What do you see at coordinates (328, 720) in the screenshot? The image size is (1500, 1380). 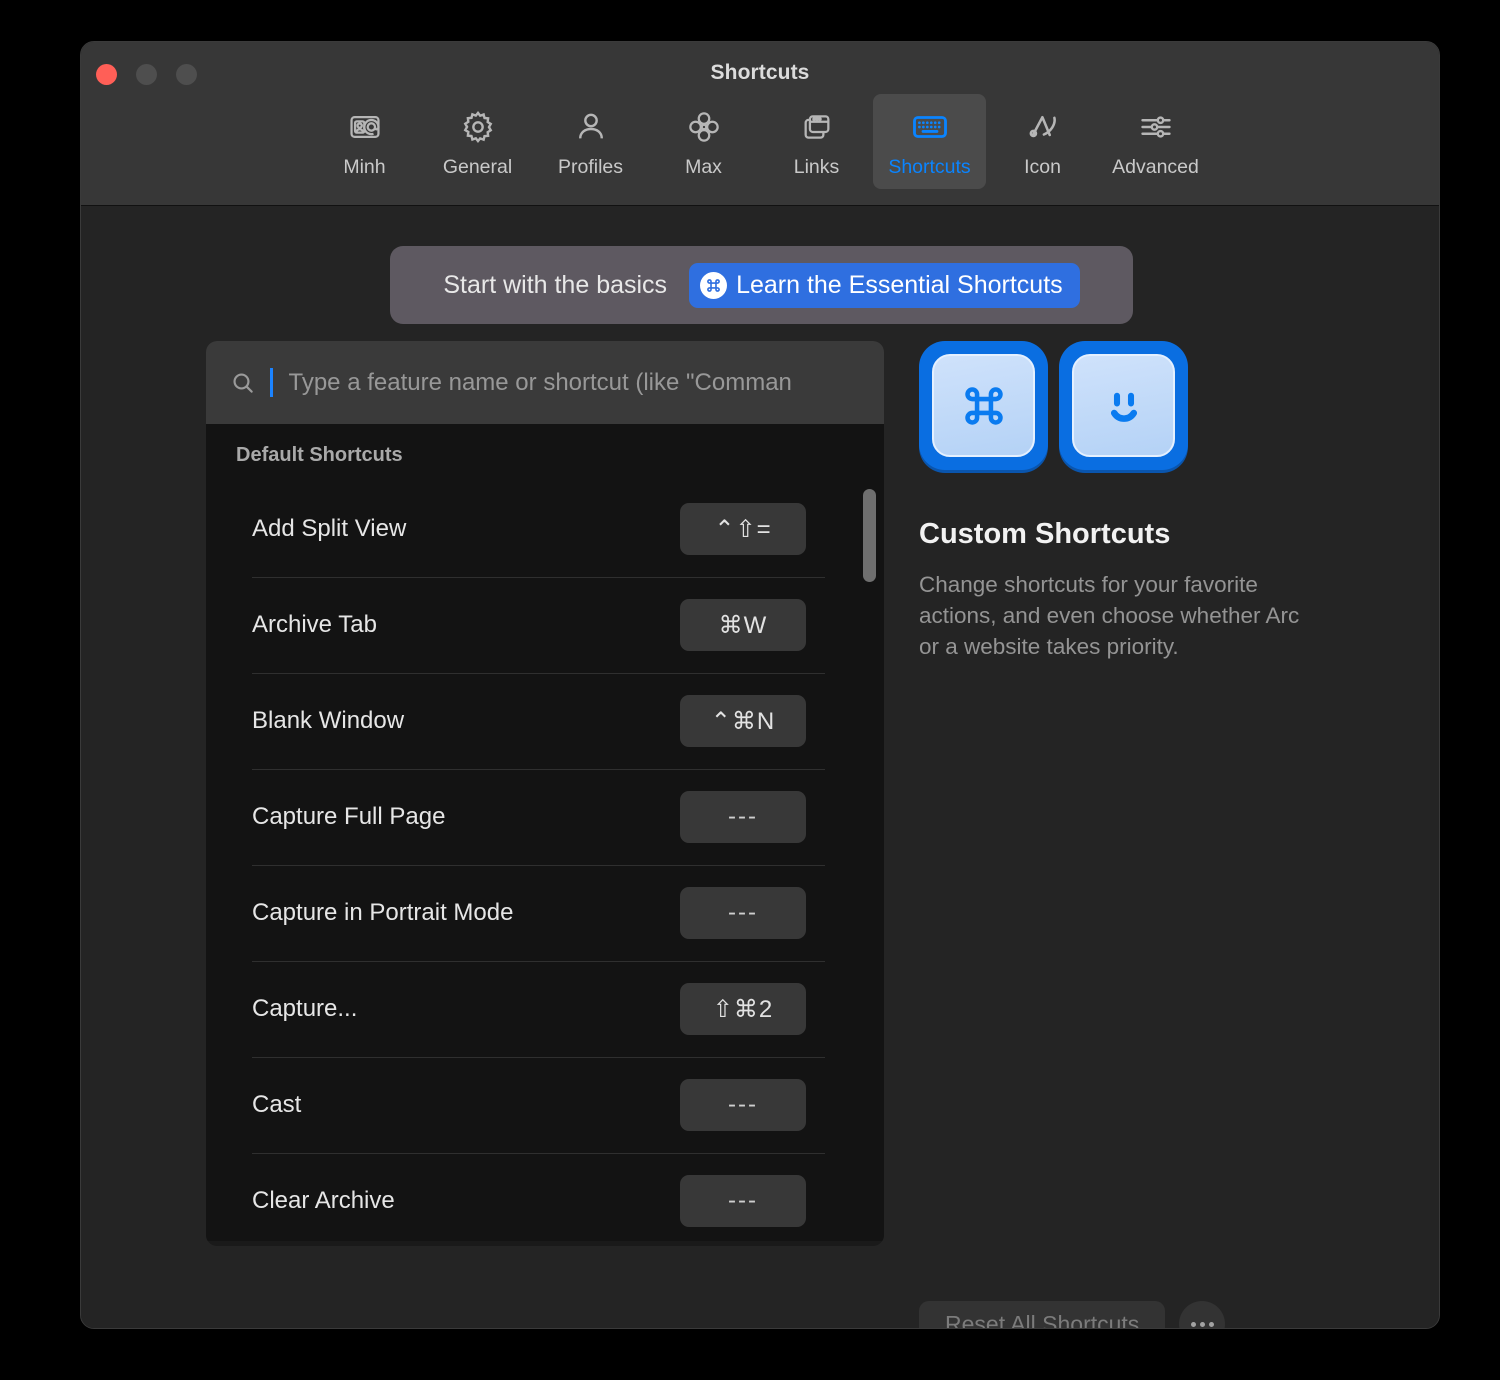 I see `shortcut-name: Blank Window` at bounding box center [328, 720].